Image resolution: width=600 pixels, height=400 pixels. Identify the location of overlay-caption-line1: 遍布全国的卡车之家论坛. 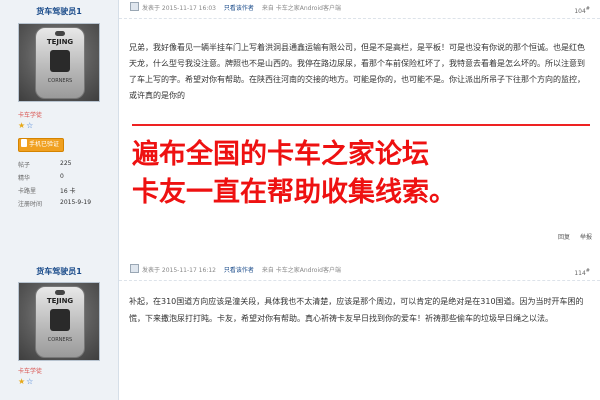
(280, 154).